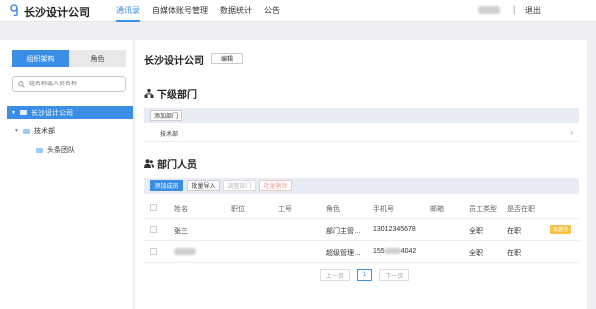  I want to click on members-title: 部门人员, so click(170, 163).